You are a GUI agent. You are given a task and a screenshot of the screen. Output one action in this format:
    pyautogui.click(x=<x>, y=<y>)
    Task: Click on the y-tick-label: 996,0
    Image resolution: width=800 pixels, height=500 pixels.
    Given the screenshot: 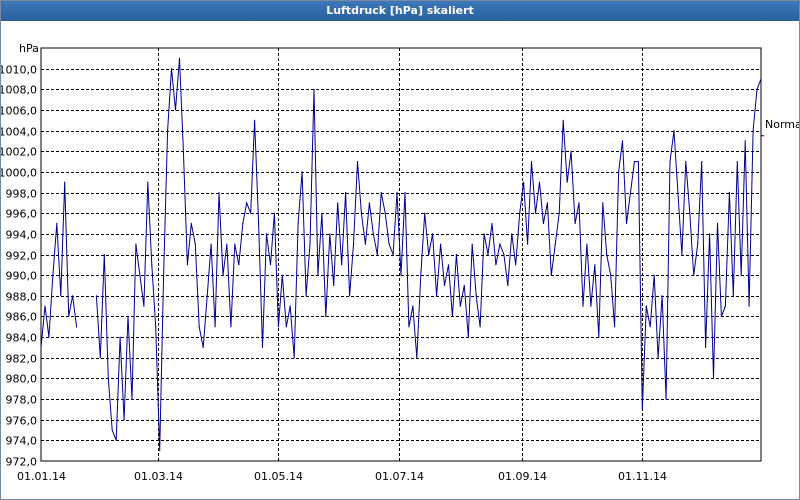 What is the action you would take?
    pyautogui.click(x=22, y=214)
    